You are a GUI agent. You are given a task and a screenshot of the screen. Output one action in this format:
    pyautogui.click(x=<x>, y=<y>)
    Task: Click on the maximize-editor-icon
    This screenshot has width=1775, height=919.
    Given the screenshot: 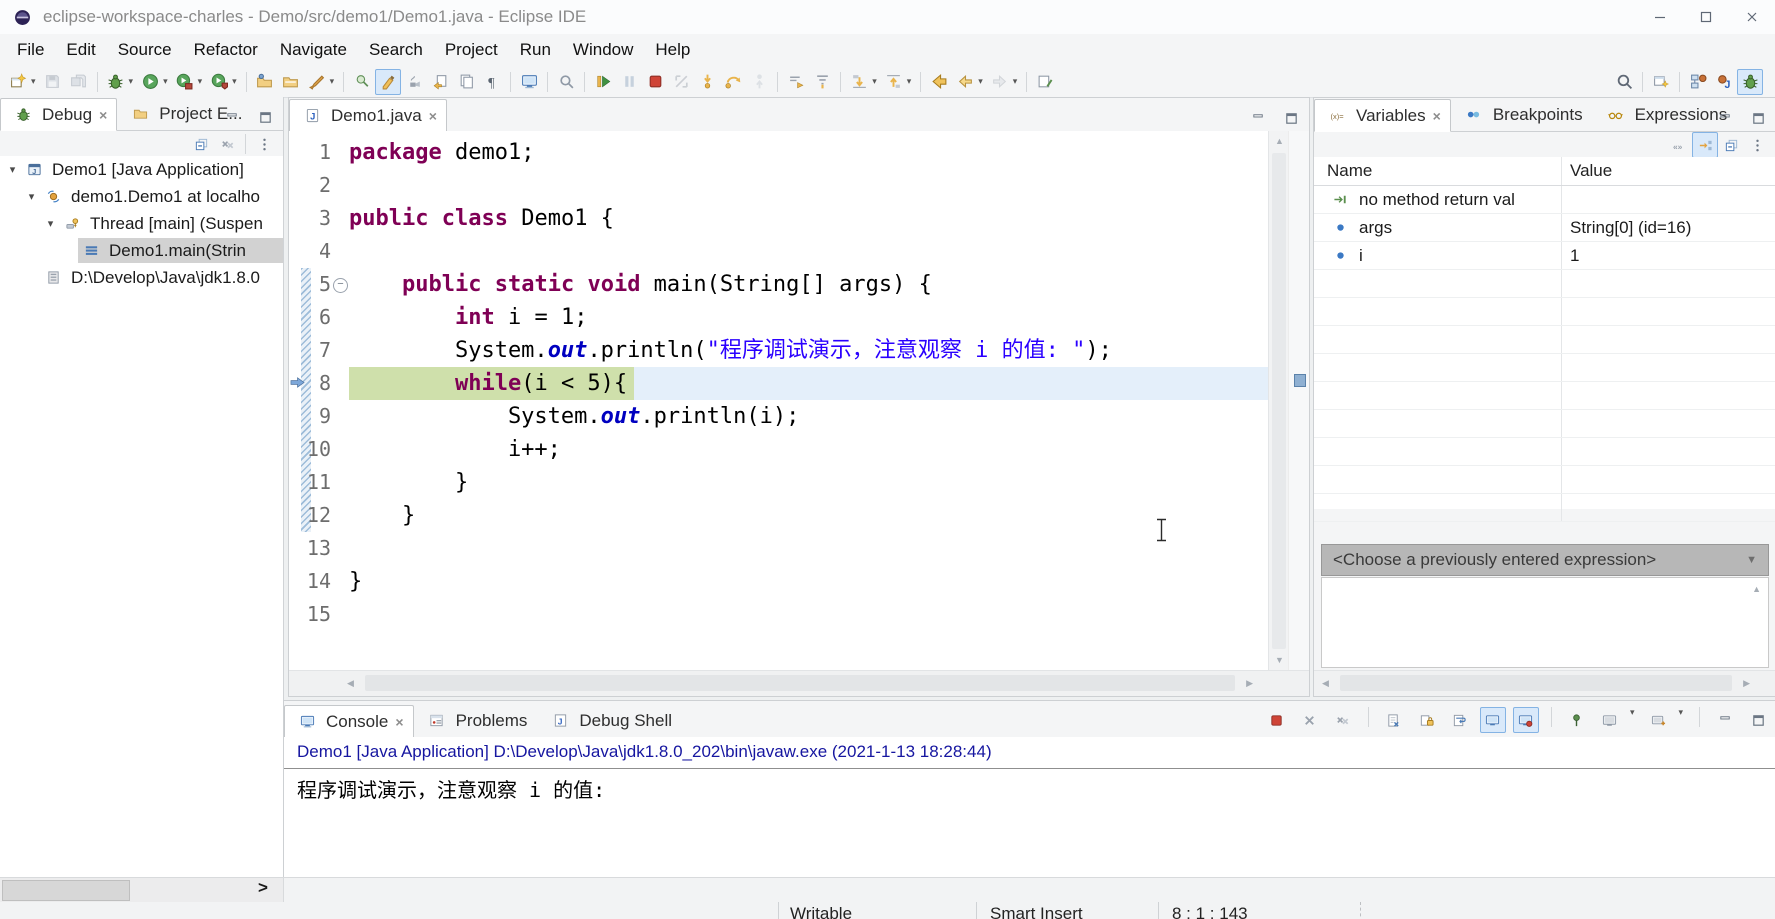 What is the action you would take?
    pyautogui.click(x=1291, y=118)
    